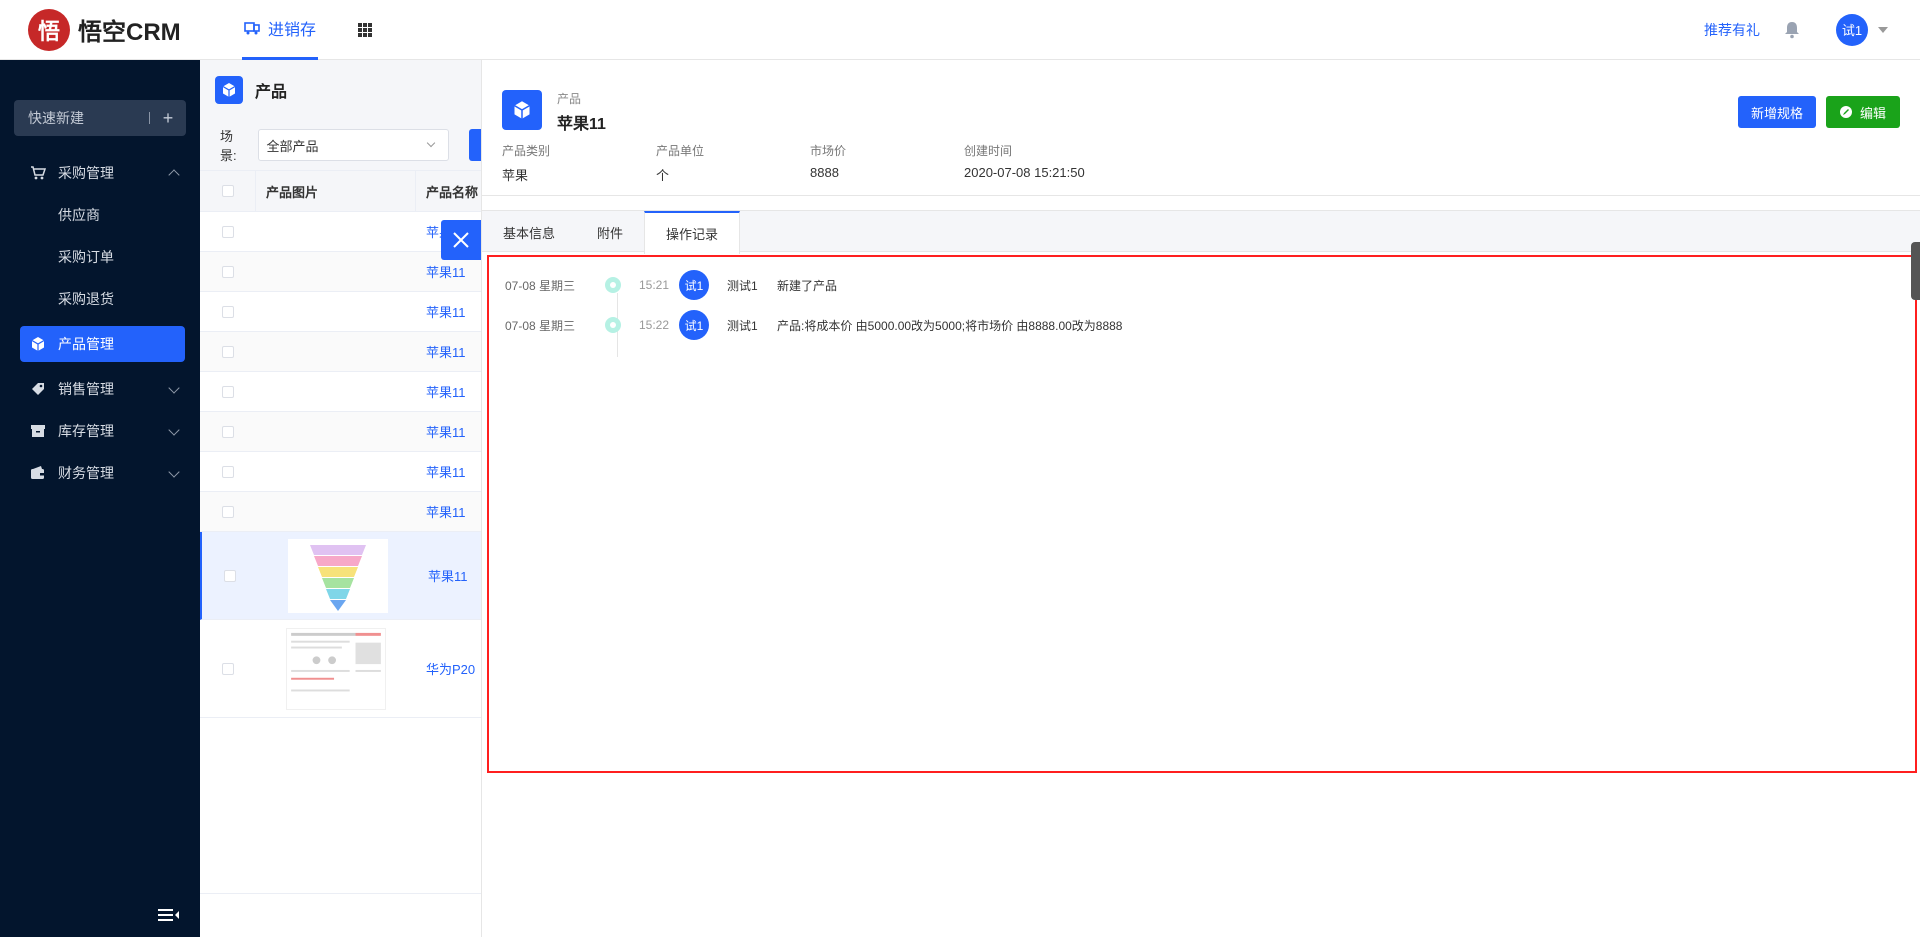 The width and height of the screenshot is (1920, 937). I want to click on sidebar-item-inventory: 库存管理, so click(100, 431).